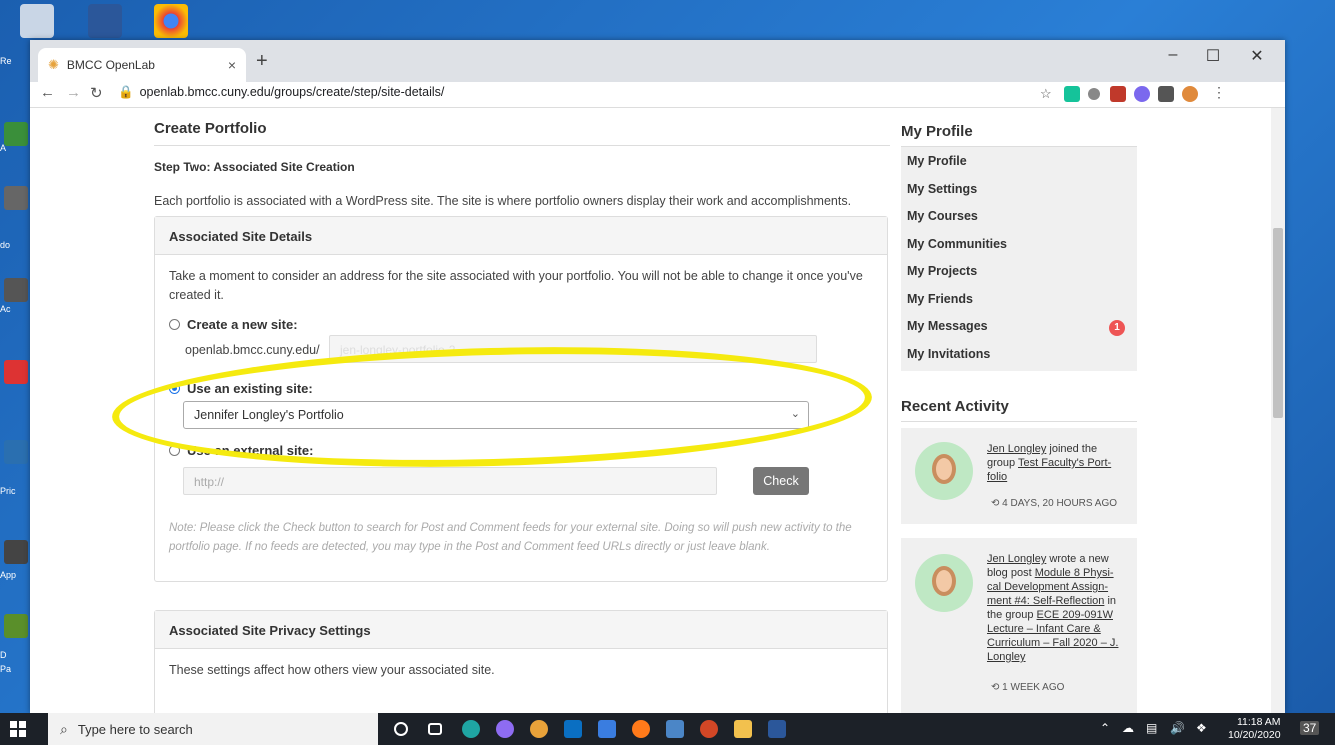  What do you see at coordinates (1046, 94) in the screenshot?
I see `bookmark-star-icon: ☆` at bounding box center [1046, 94].